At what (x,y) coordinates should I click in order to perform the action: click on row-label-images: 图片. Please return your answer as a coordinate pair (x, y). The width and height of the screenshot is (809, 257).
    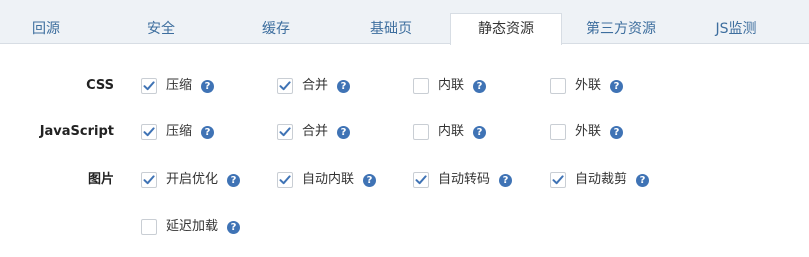
    Looking at the image, I should click on (100, 179).